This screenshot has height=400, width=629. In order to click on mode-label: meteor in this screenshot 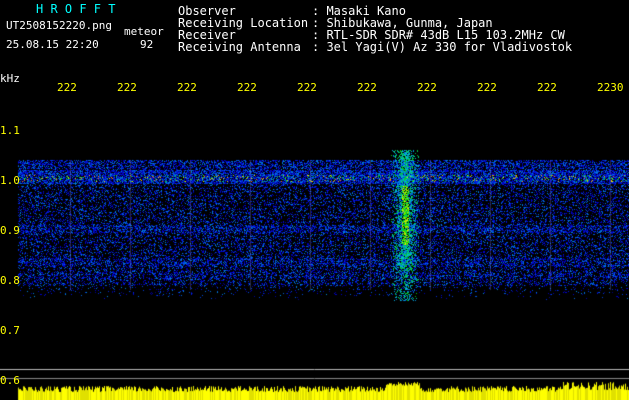, I will do `click(144, 31)`.